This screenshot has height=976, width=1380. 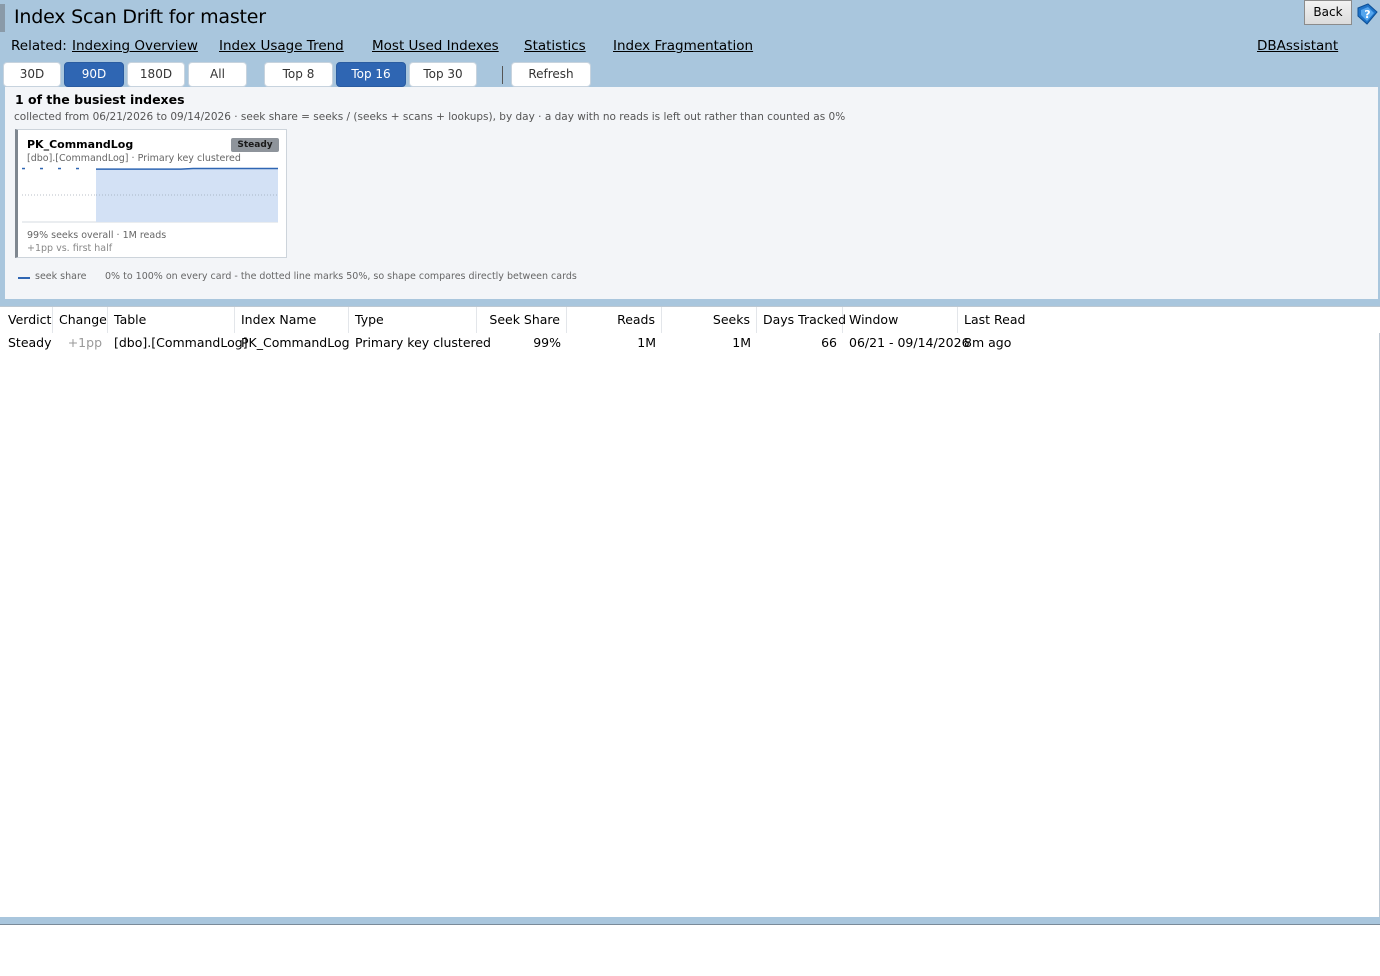 What do you see at coordinates (646, 342) in the screenshot?
I see `cell-reads: 1M` at bounding box center [646, 342].